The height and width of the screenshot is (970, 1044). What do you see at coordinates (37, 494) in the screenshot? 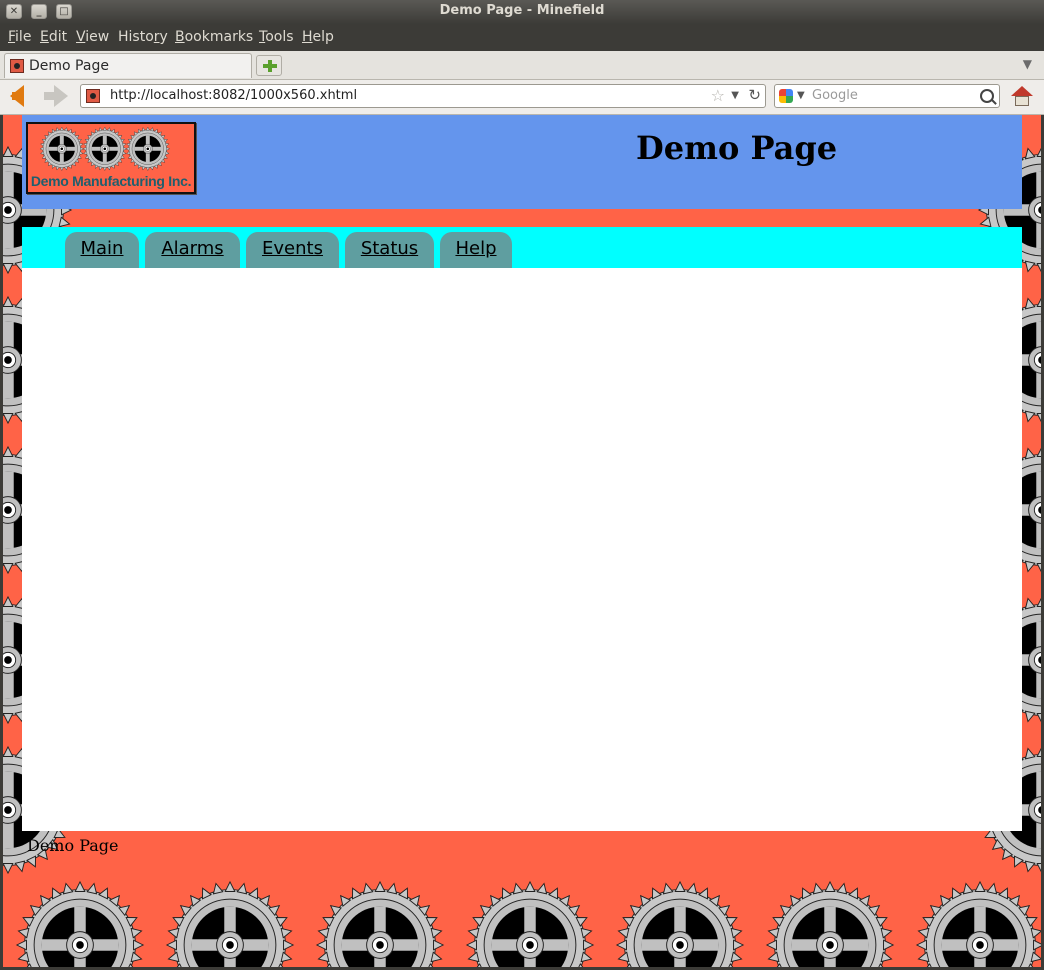
I see `left-gear-pattern` at bounding box center [37, 494].